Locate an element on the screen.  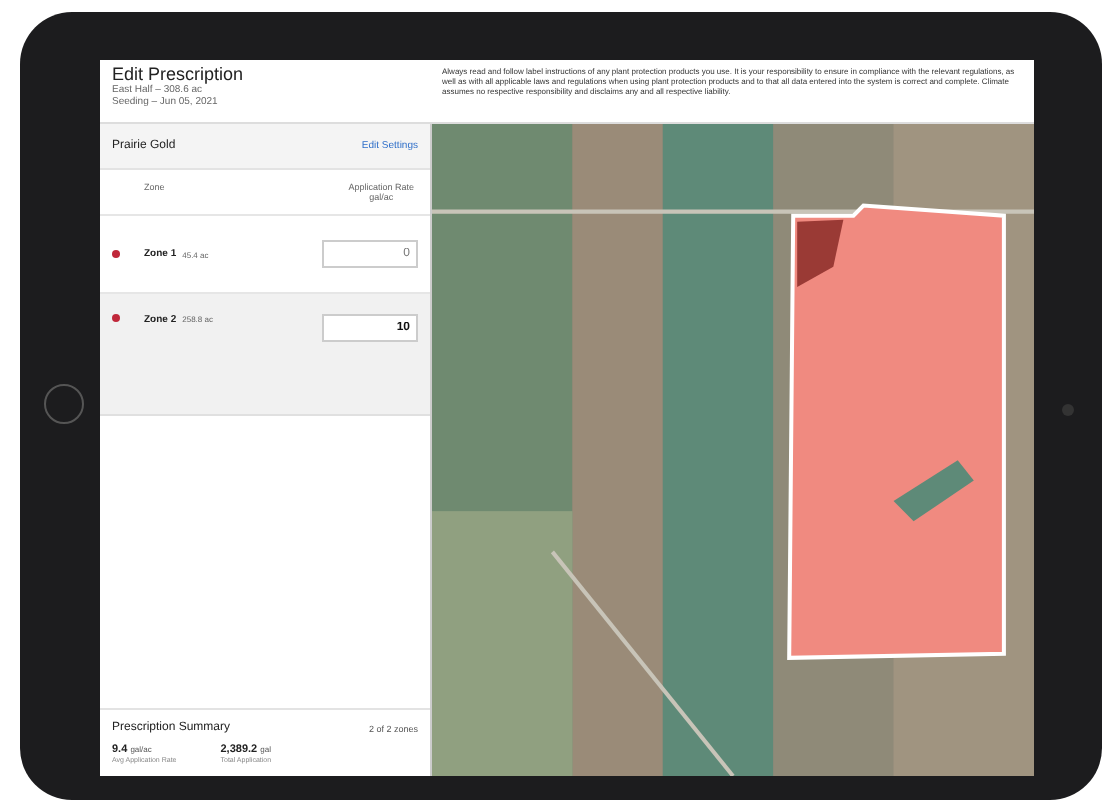
page-title: Edit Prescription is located at coordinates (179, 74).